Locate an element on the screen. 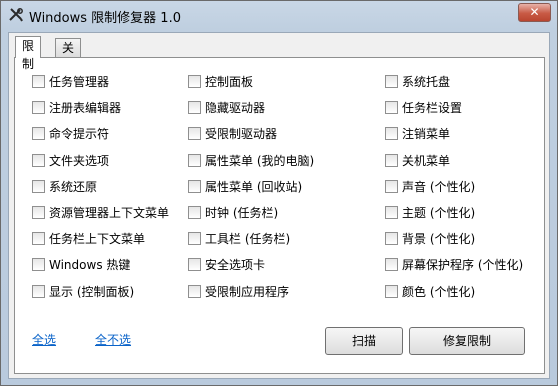  checkbox-label: 属性菜单 (回收站) is located at coordinates (254, 186).